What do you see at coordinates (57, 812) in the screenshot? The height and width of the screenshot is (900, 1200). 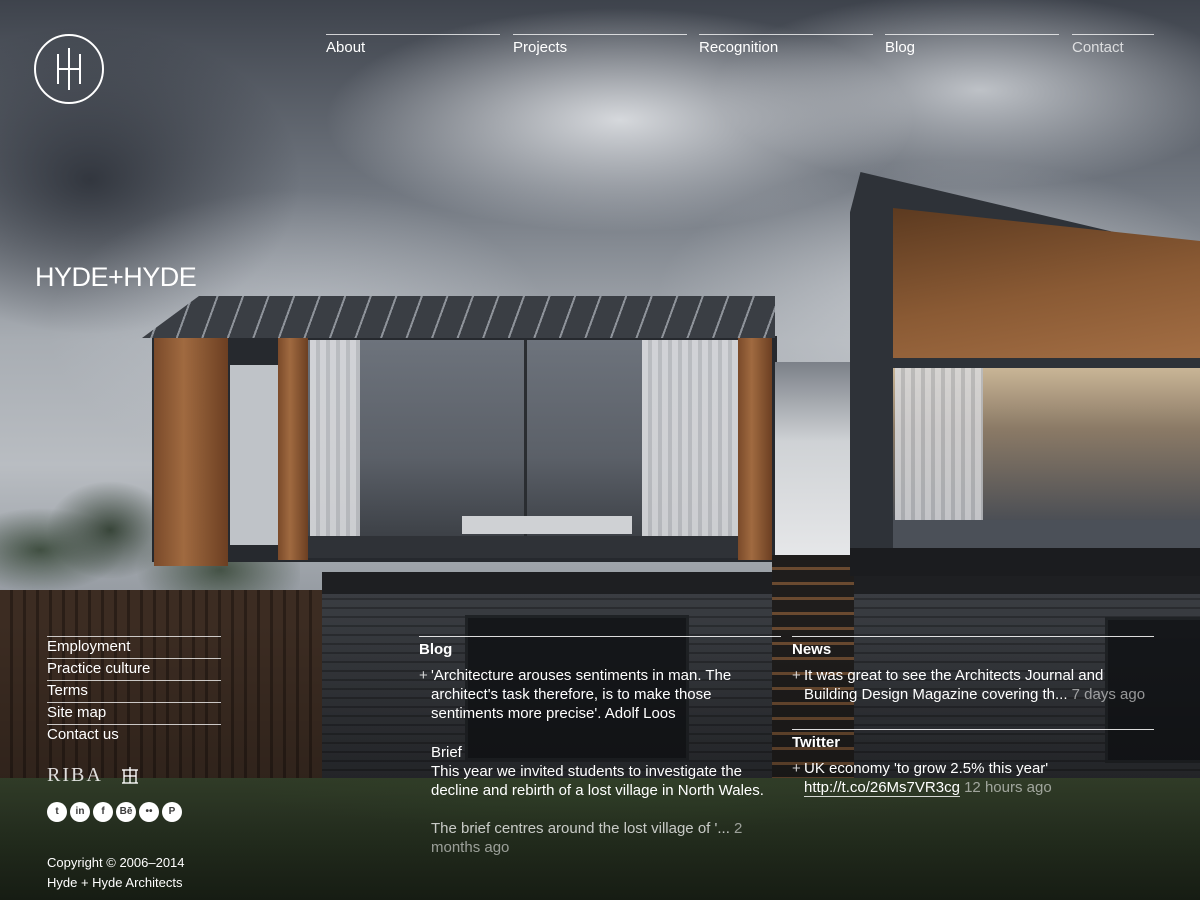 I see `twitter-icon: t` at bounding box center [57, 812].